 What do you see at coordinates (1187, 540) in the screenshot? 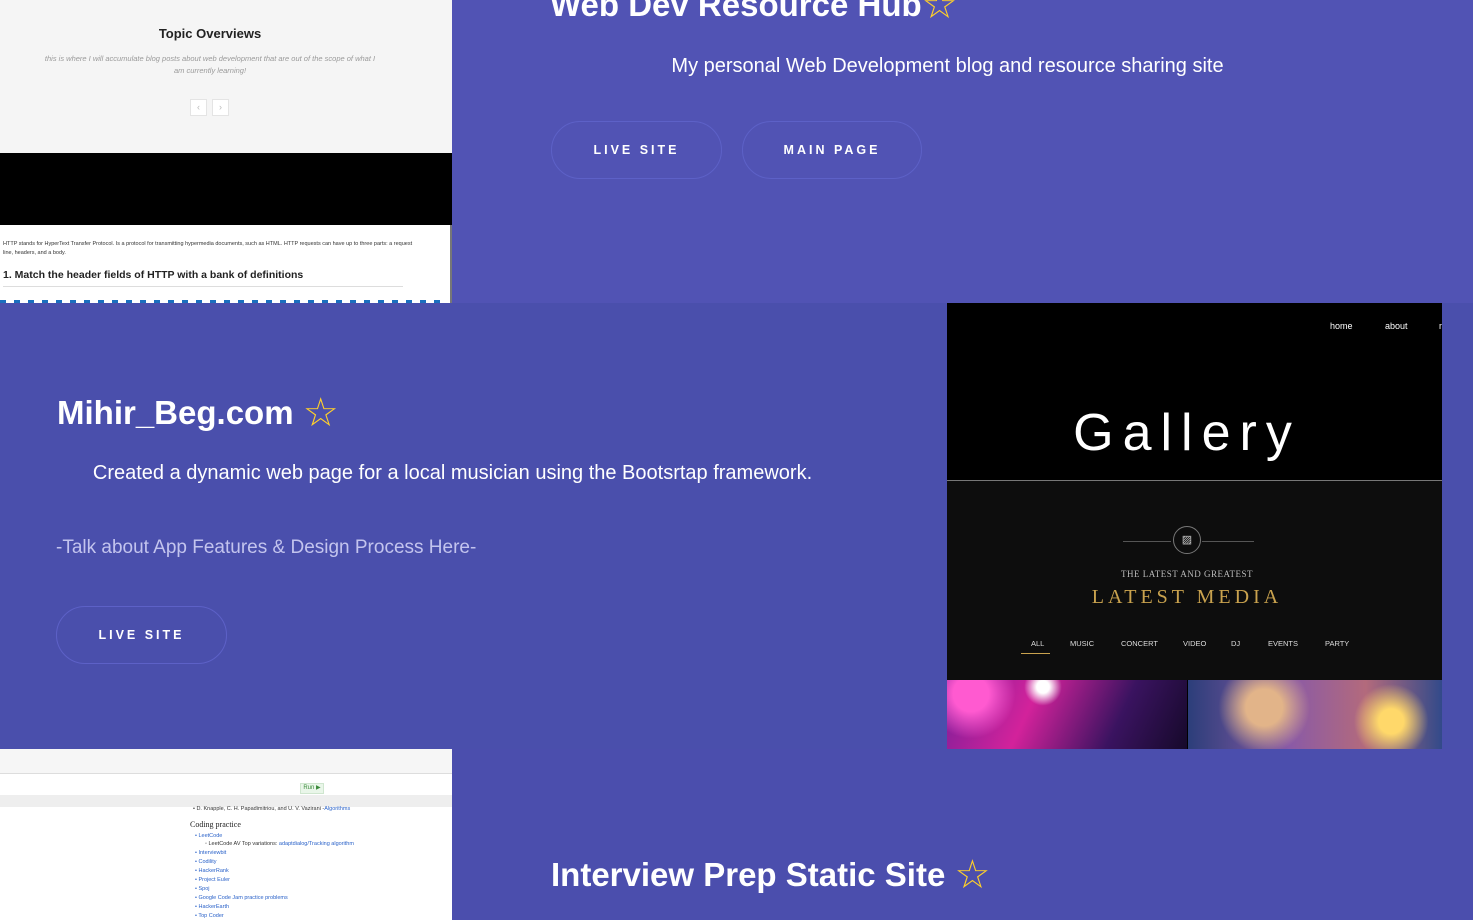
I see `image-icon: ▨` at bounding box center [1187, 540].